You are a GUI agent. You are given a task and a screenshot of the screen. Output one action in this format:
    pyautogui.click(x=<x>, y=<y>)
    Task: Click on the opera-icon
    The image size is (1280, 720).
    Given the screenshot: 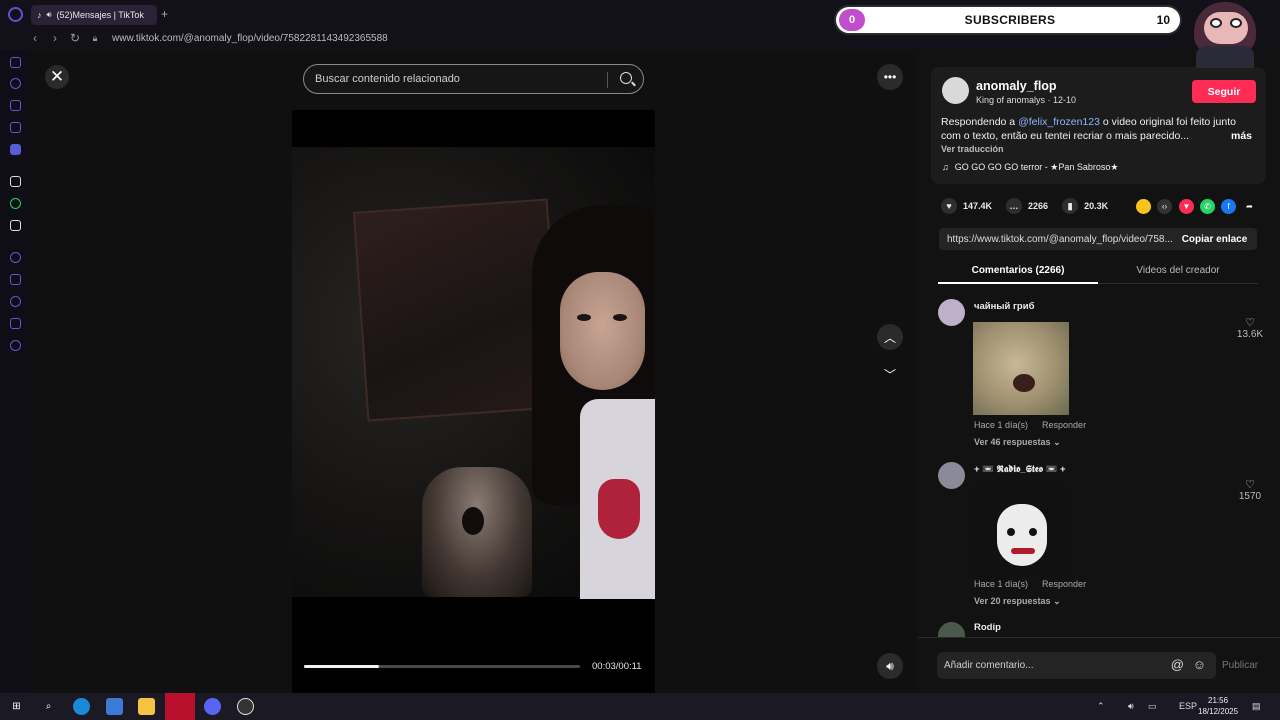 What is the action you would take?
    pyautogui.click(x=180, y=706)
    